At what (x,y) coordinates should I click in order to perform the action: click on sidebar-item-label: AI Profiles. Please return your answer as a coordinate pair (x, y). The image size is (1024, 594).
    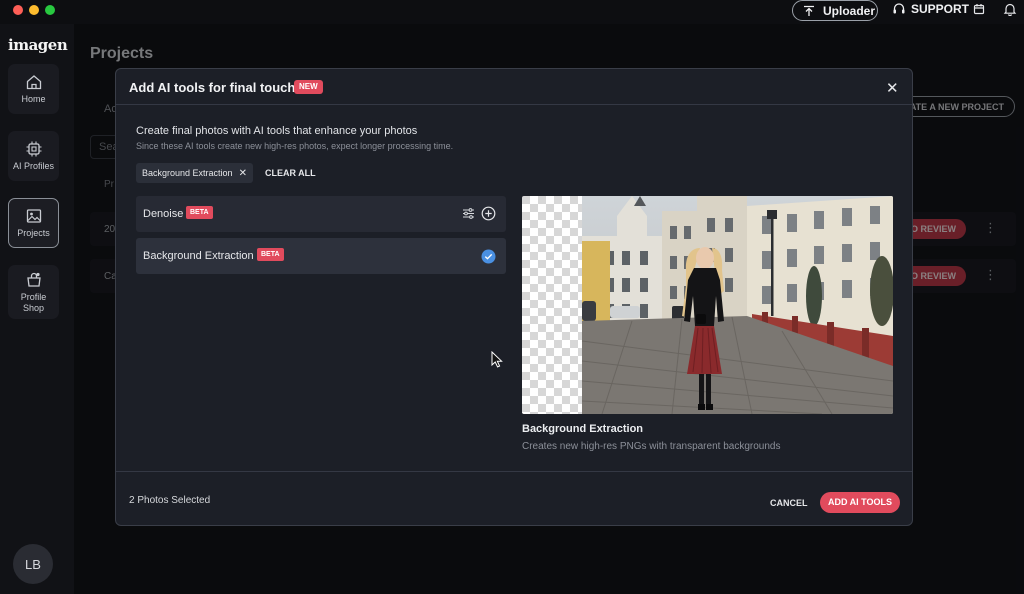
    Looking at the image, I should click on (33, 166).